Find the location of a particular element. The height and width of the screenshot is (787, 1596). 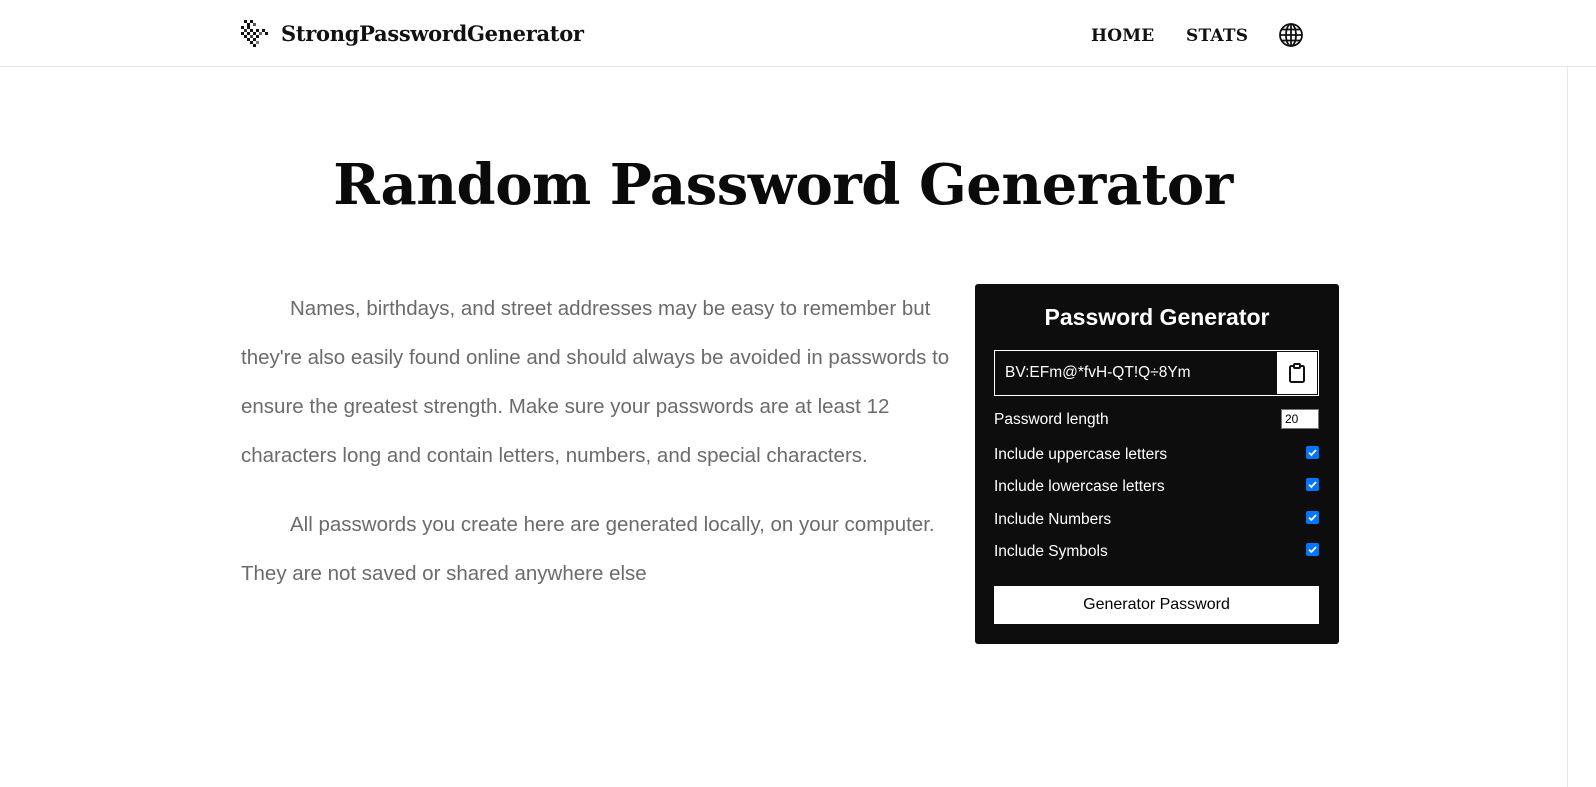

page-title: Random Password Generator is located at coordinates (783, 185).